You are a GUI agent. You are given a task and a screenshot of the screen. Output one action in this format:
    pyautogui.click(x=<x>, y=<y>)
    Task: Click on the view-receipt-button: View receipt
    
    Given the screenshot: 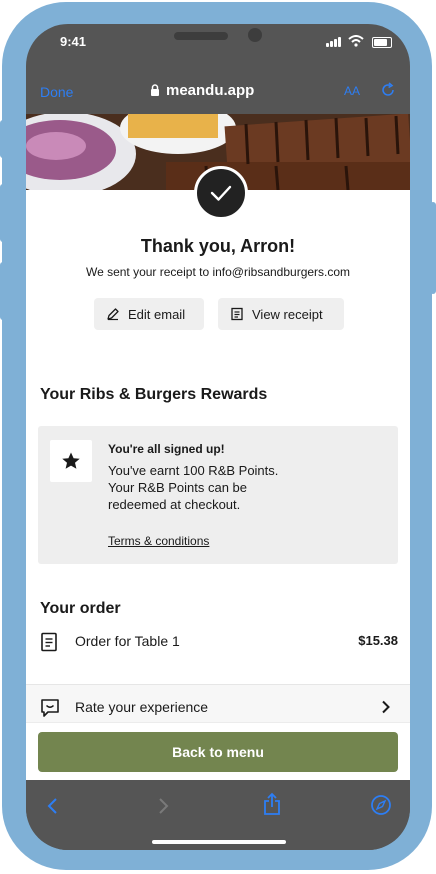 What is the action you would take?
    pyautogui.click(x=281, y=314)
    